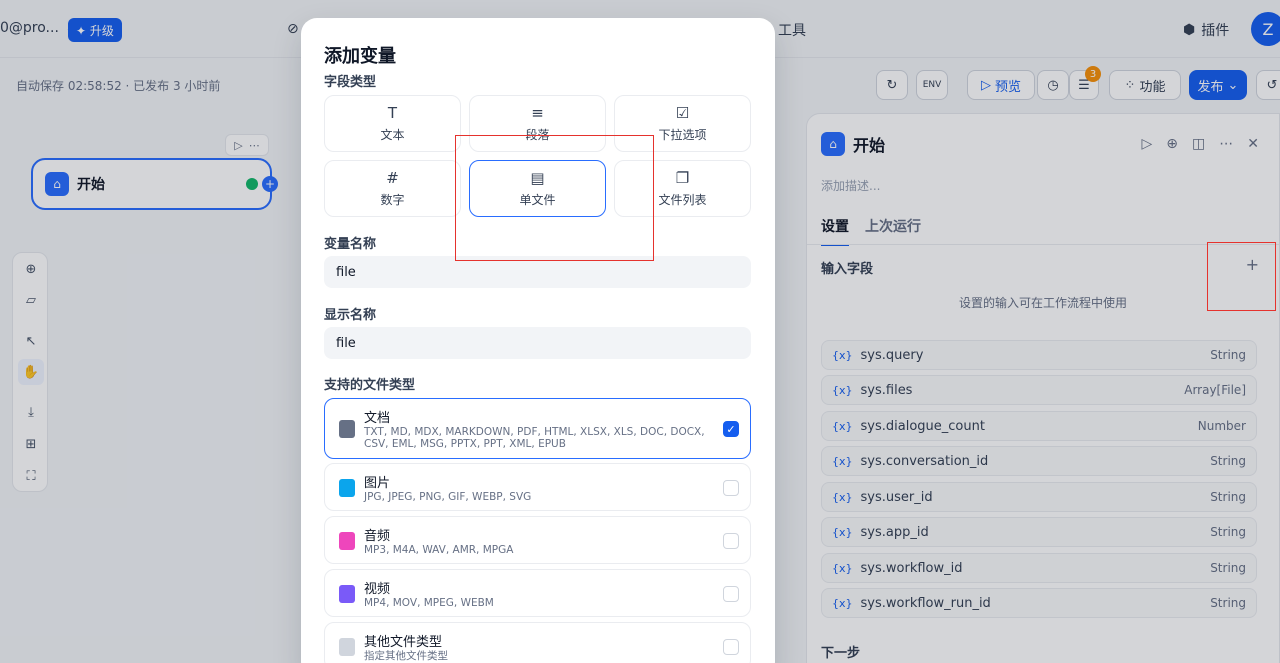 The height and width of the screenshot is (663, 1280). I want to click on file-type-audio: 音频 MP3, M4A, WAV, AMR, MPGA, so click(537, 540).